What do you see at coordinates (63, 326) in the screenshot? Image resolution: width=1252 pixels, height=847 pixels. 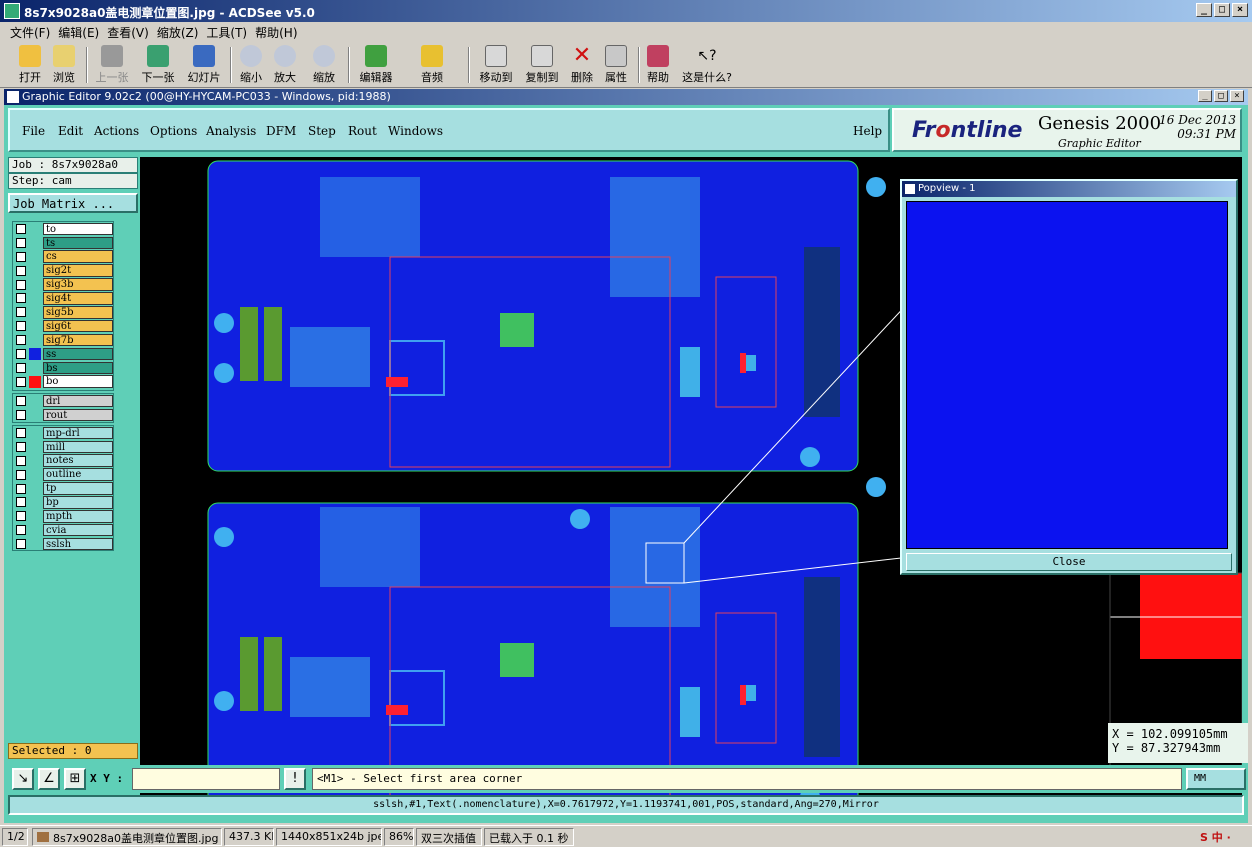 I see `layer-row-sig6t: sig6t` at bounding box center [63, 326].